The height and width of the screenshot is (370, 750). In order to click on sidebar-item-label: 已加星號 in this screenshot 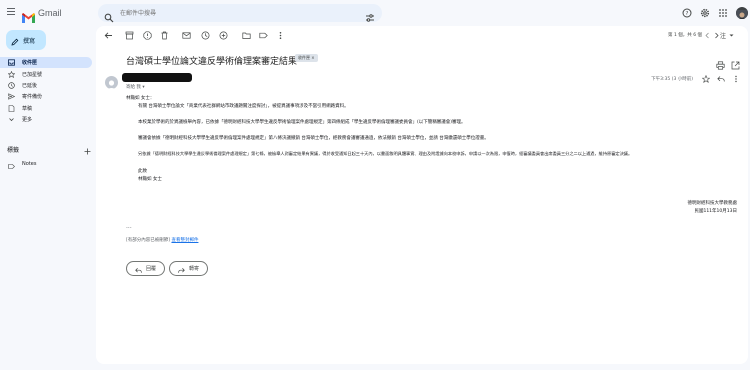, I will do `click(32, 74)`.